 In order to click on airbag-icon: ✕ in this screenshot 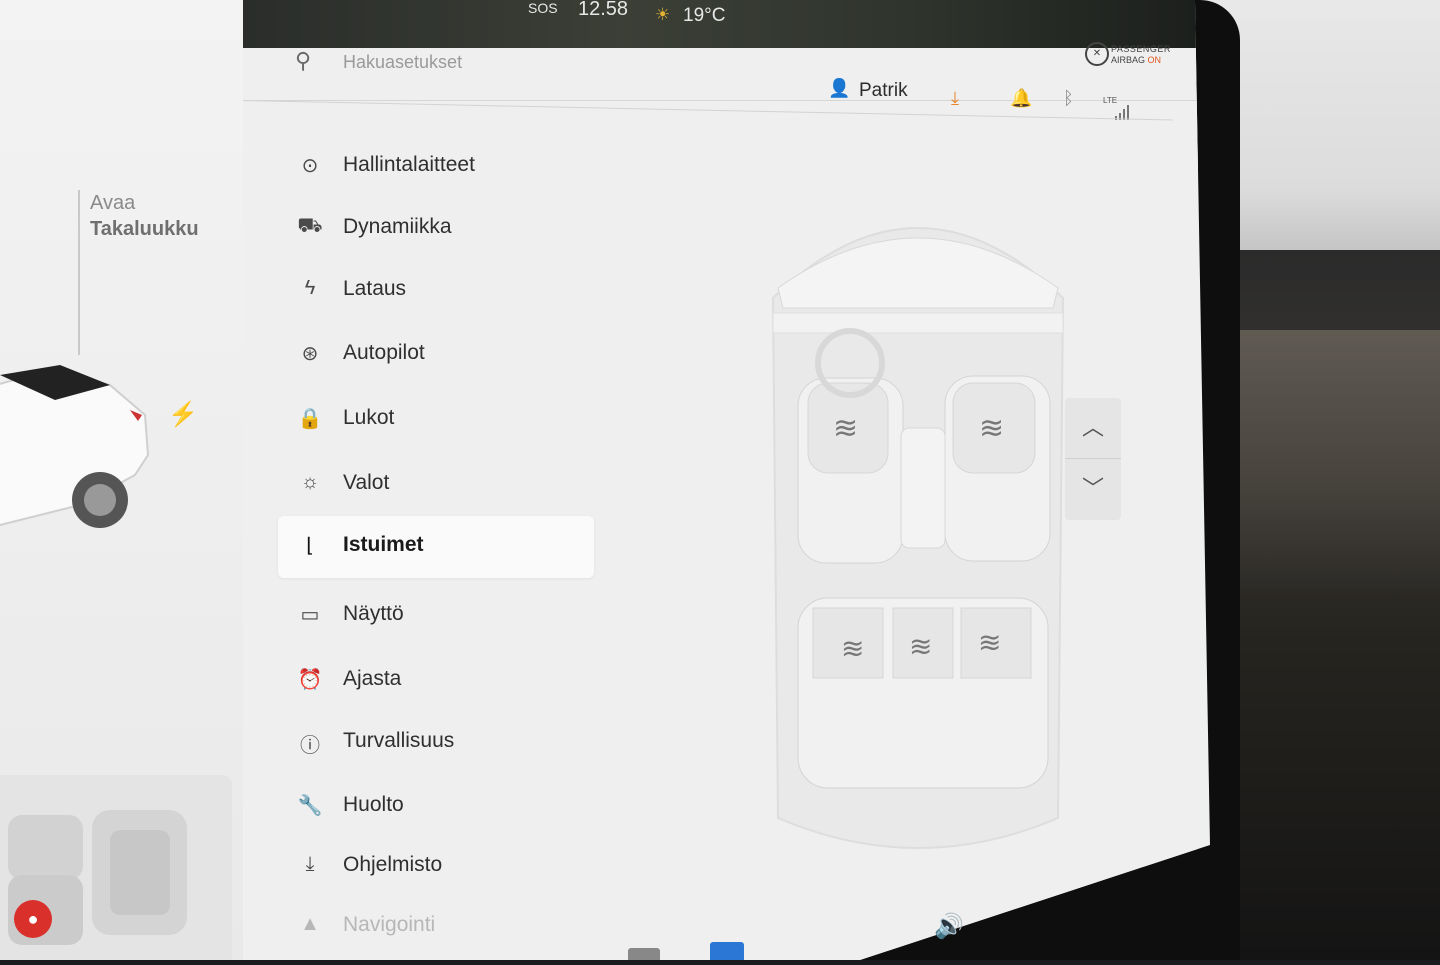, I will do `click(1097, 54)`.